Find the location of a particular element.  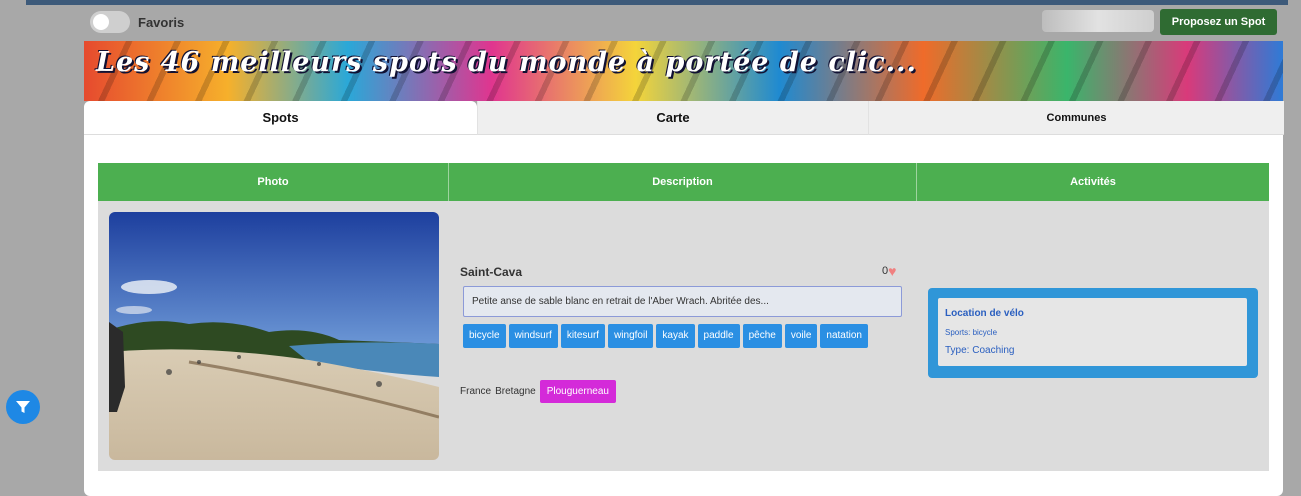

header-activities: Activités is located at coordinates (1093, 182).